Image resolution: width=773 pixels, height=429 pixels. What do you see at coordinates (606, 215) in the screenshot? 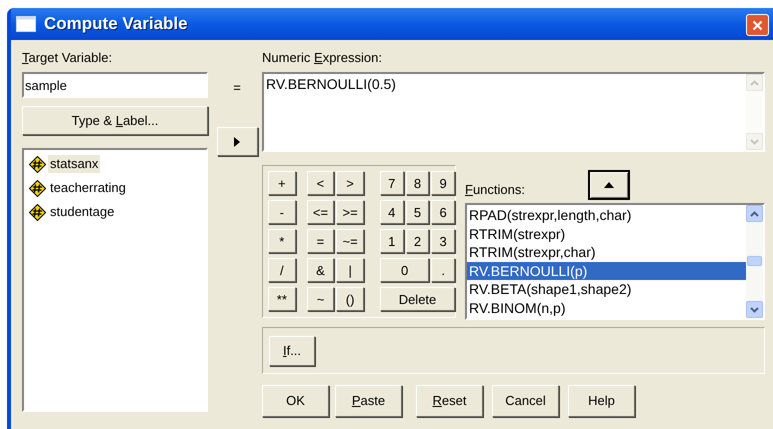
I see `function-item: RPAD(strexpr,length,char)` at bounding box center [606, 215].